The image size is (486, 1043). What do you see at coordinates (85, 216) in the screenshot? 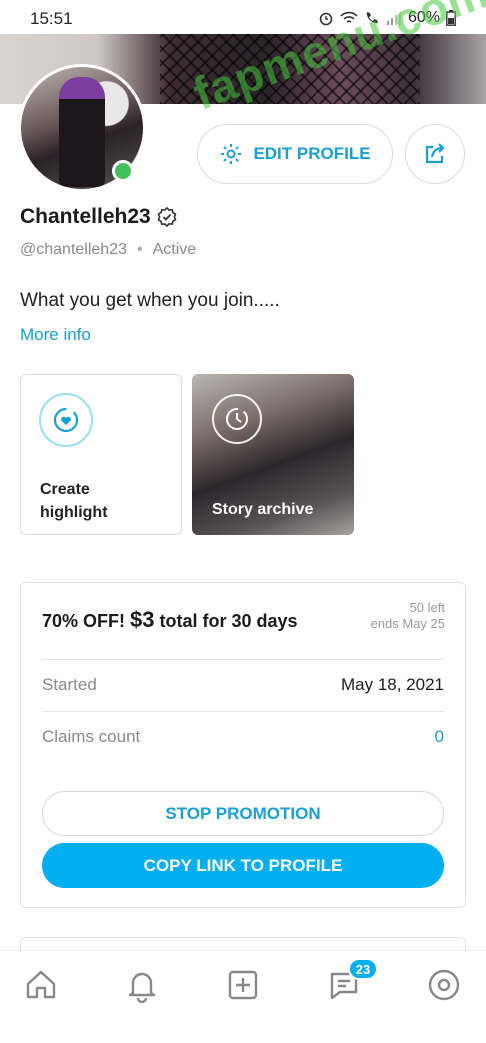
I see `display-name: Chantelleh23` at bounding box center [85, 216].